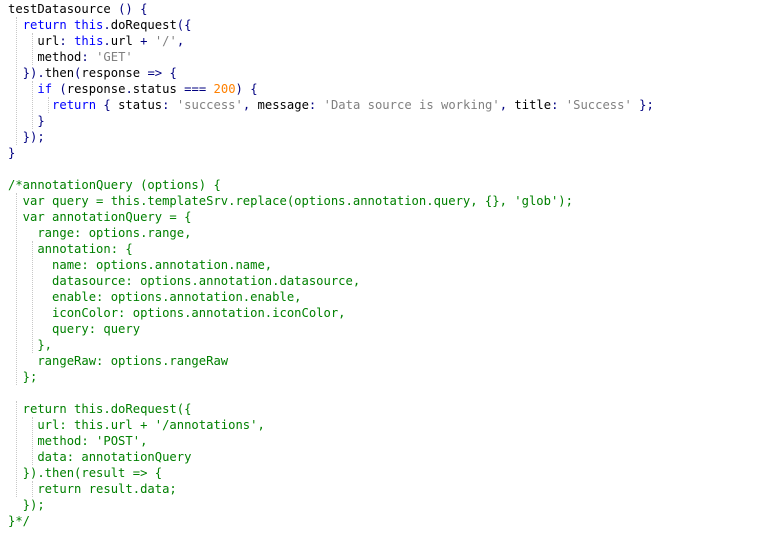 The height and width of the screenshot is (536, 781). I want to click on code-line: query, so click(74, 329).